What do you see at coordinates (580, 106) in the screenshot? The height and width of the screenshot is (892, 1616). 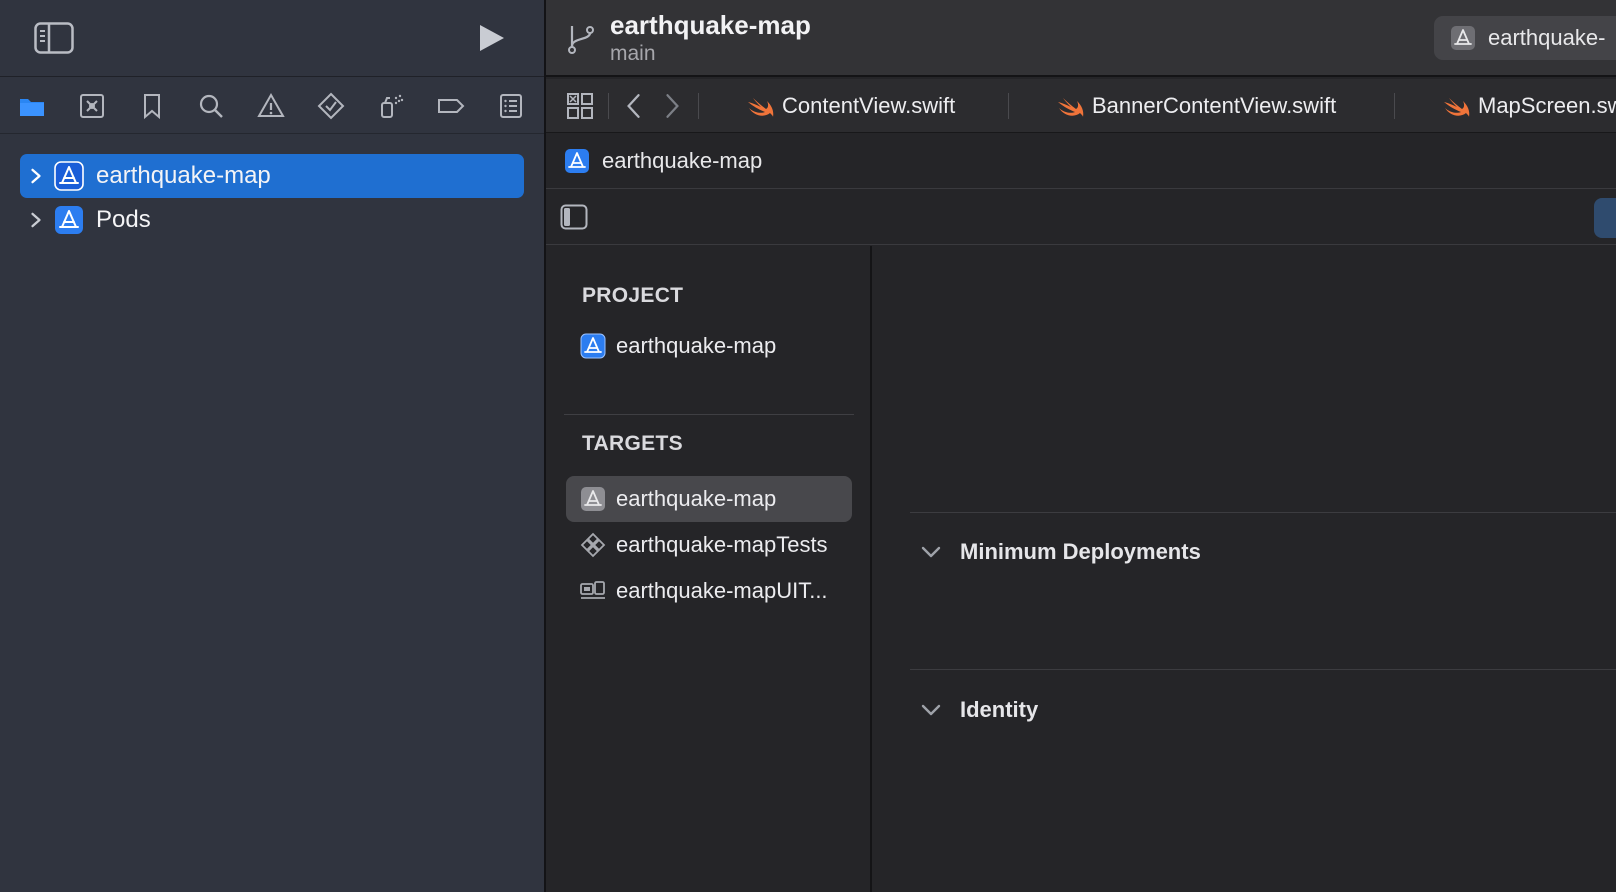 I see `grid-layout-icon` at bounding box center [580, 106].